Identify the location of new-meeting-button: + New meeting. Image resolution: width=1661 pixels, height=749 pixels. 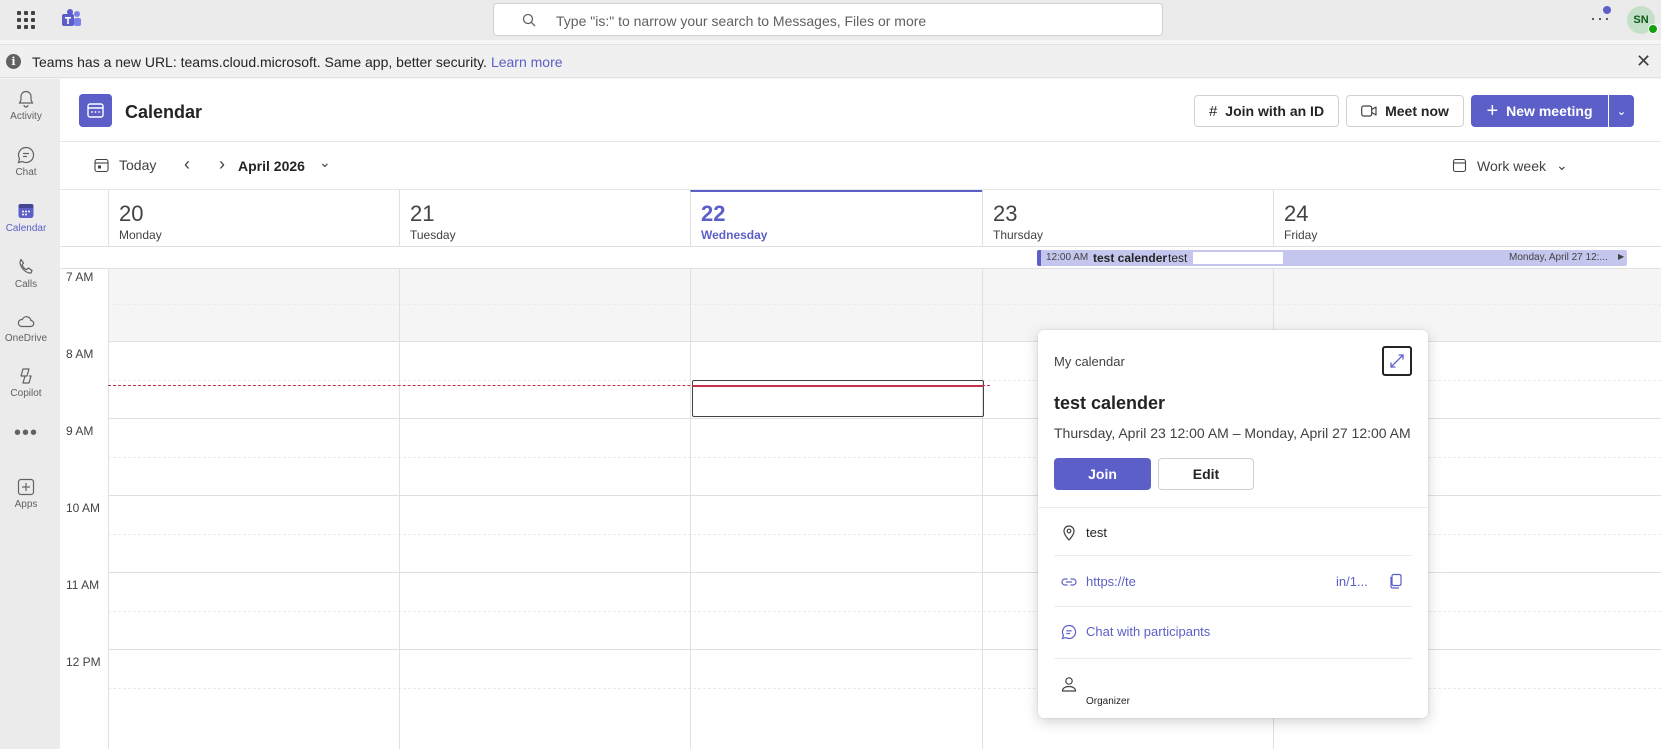
(1539, 111).